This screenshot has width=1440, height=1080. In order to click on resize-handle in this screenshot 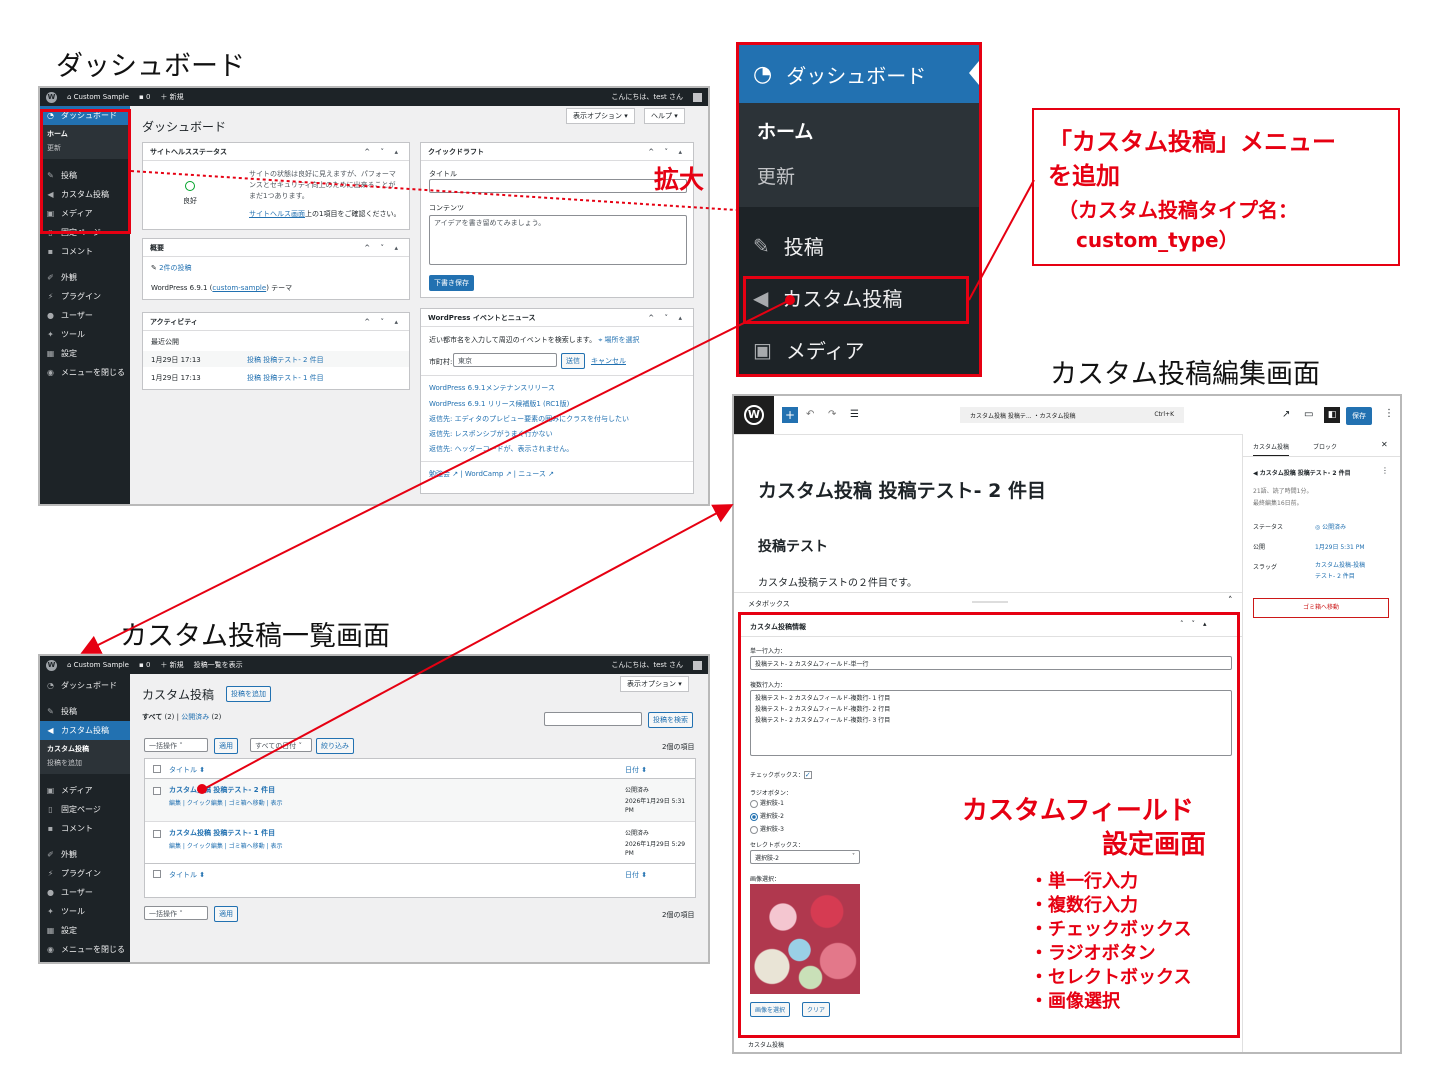, I will do `click(990, 602)`.